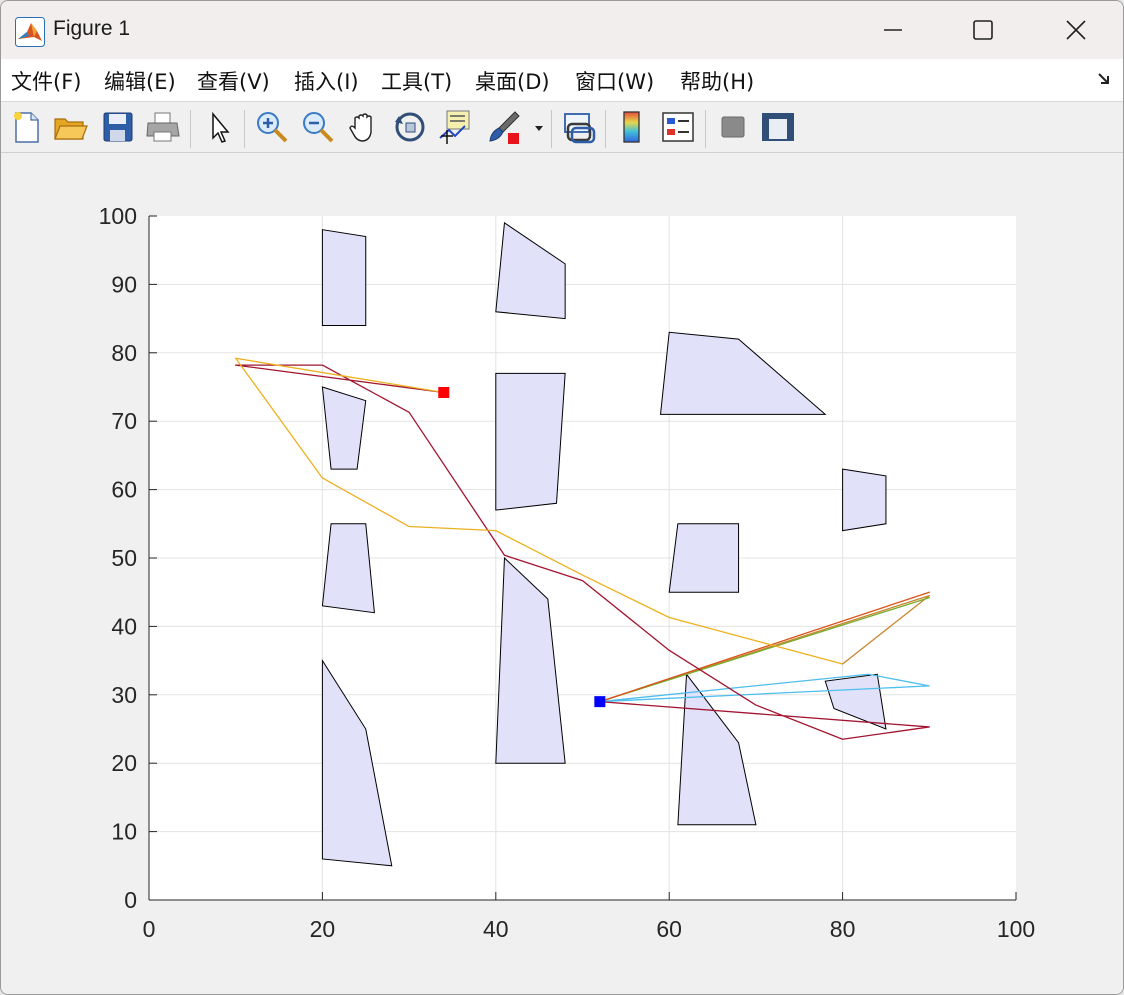  Describe the element at coordinates (130, 900) in the screenshot. I see `y-tick-label: 0` at that location.